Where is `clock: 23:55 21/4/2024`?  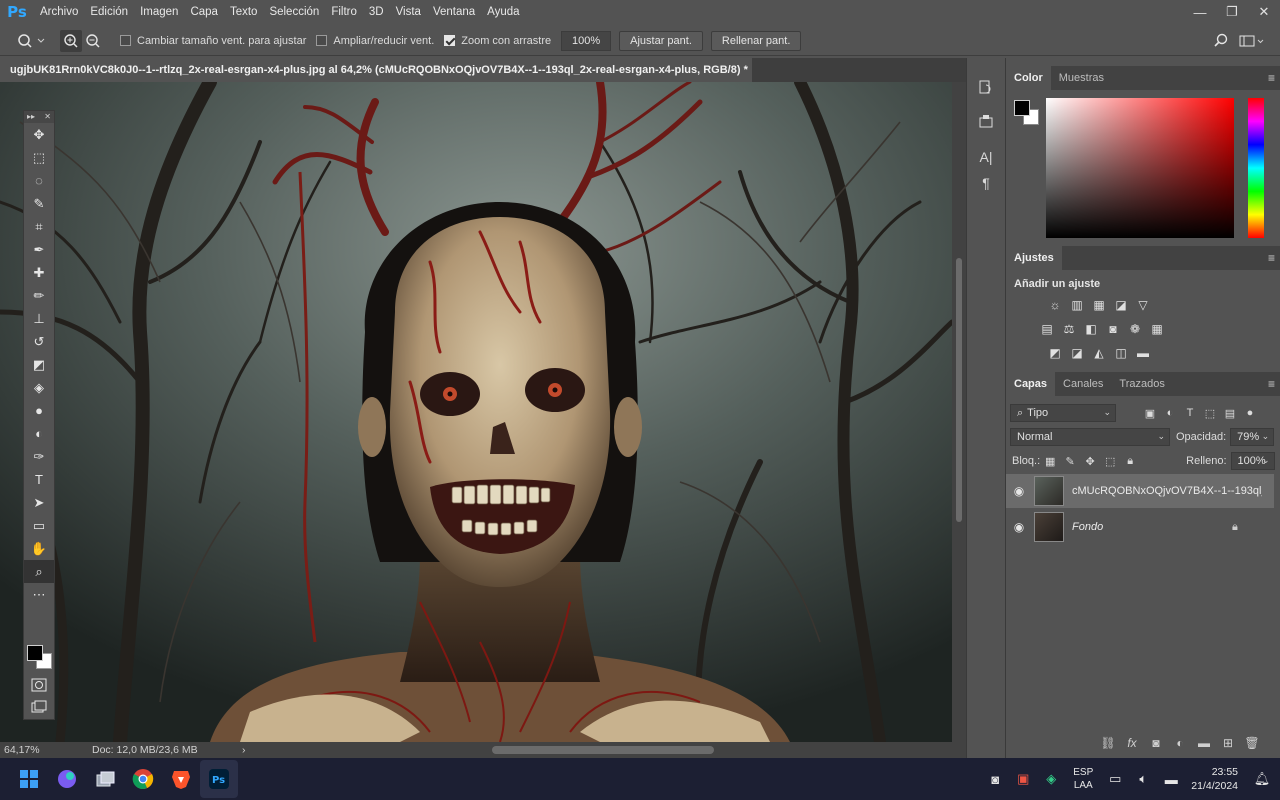
clock: 23:55 21/4/2024 is located at coordinates (1214, 779).